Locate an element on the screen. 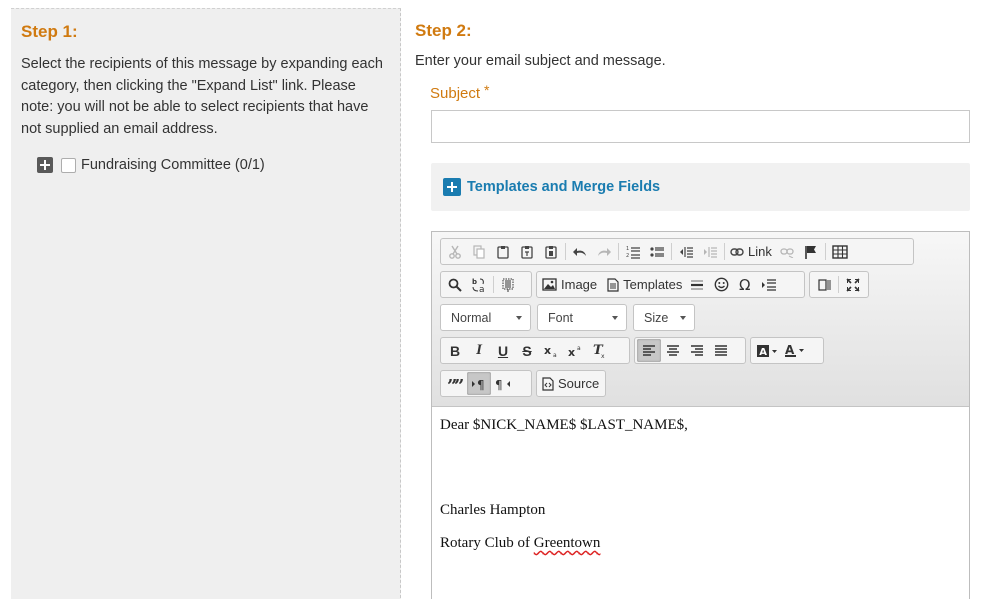 This screenshot has height=599, width=1002. italic-button: I is located at coordinates (479, 350).